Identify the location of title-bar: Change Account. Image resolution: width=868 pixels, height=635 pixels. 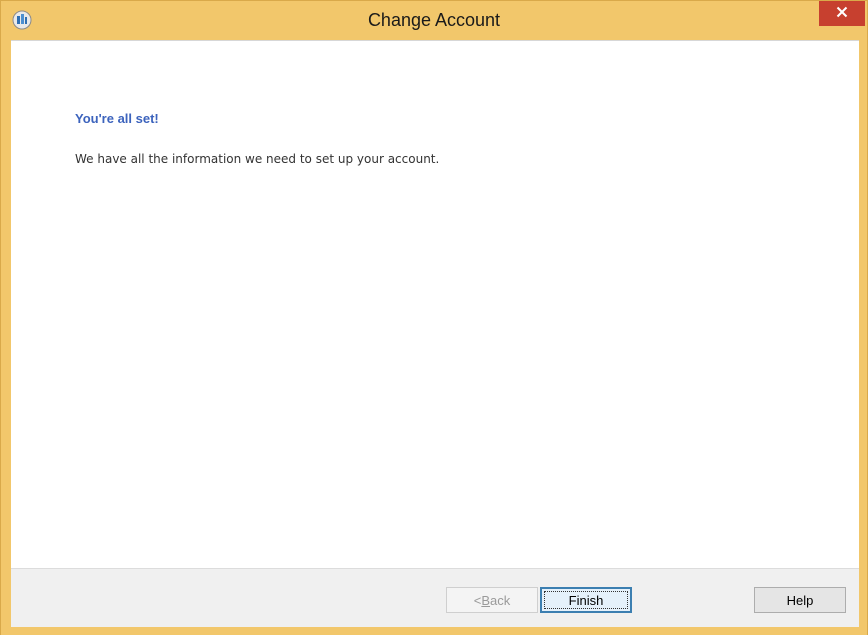
(434, 20).